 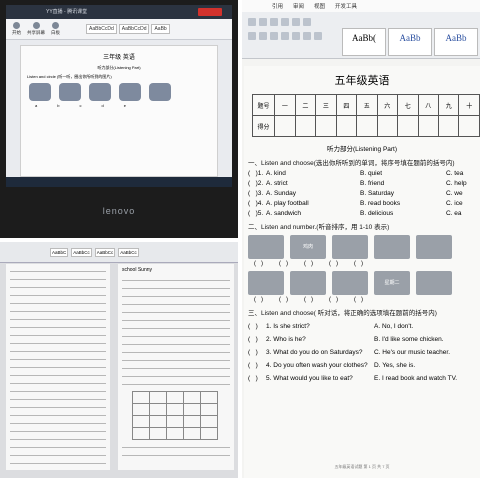 I want to click on score-col: 二, so click(x=305, y=105).